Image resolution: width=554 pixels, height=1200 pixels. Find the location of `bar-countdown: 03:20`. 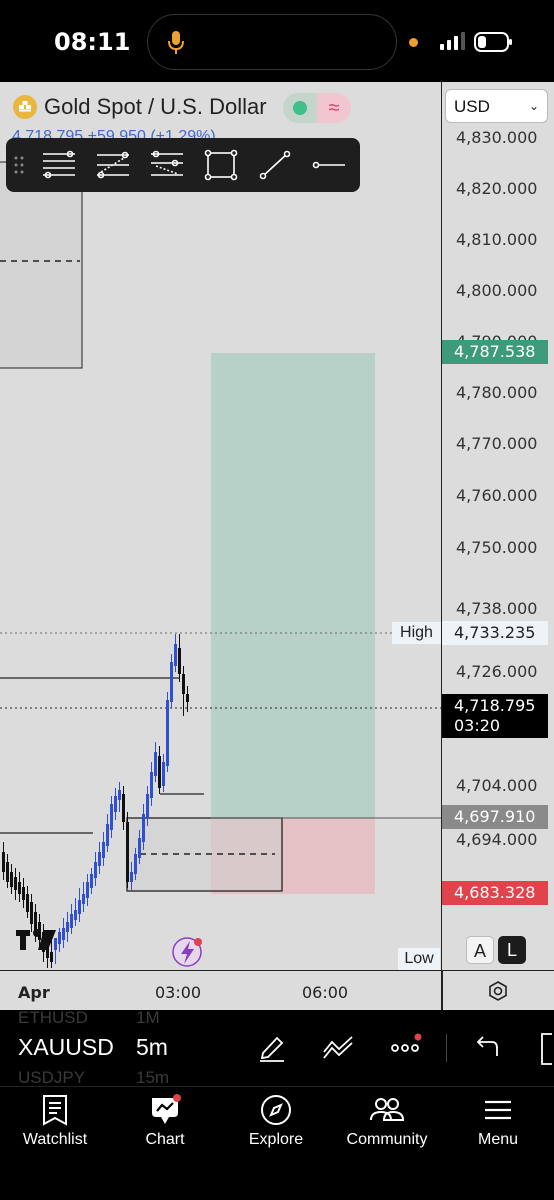

bar-countdown: 03:20 is located at coordinates (477, 725).